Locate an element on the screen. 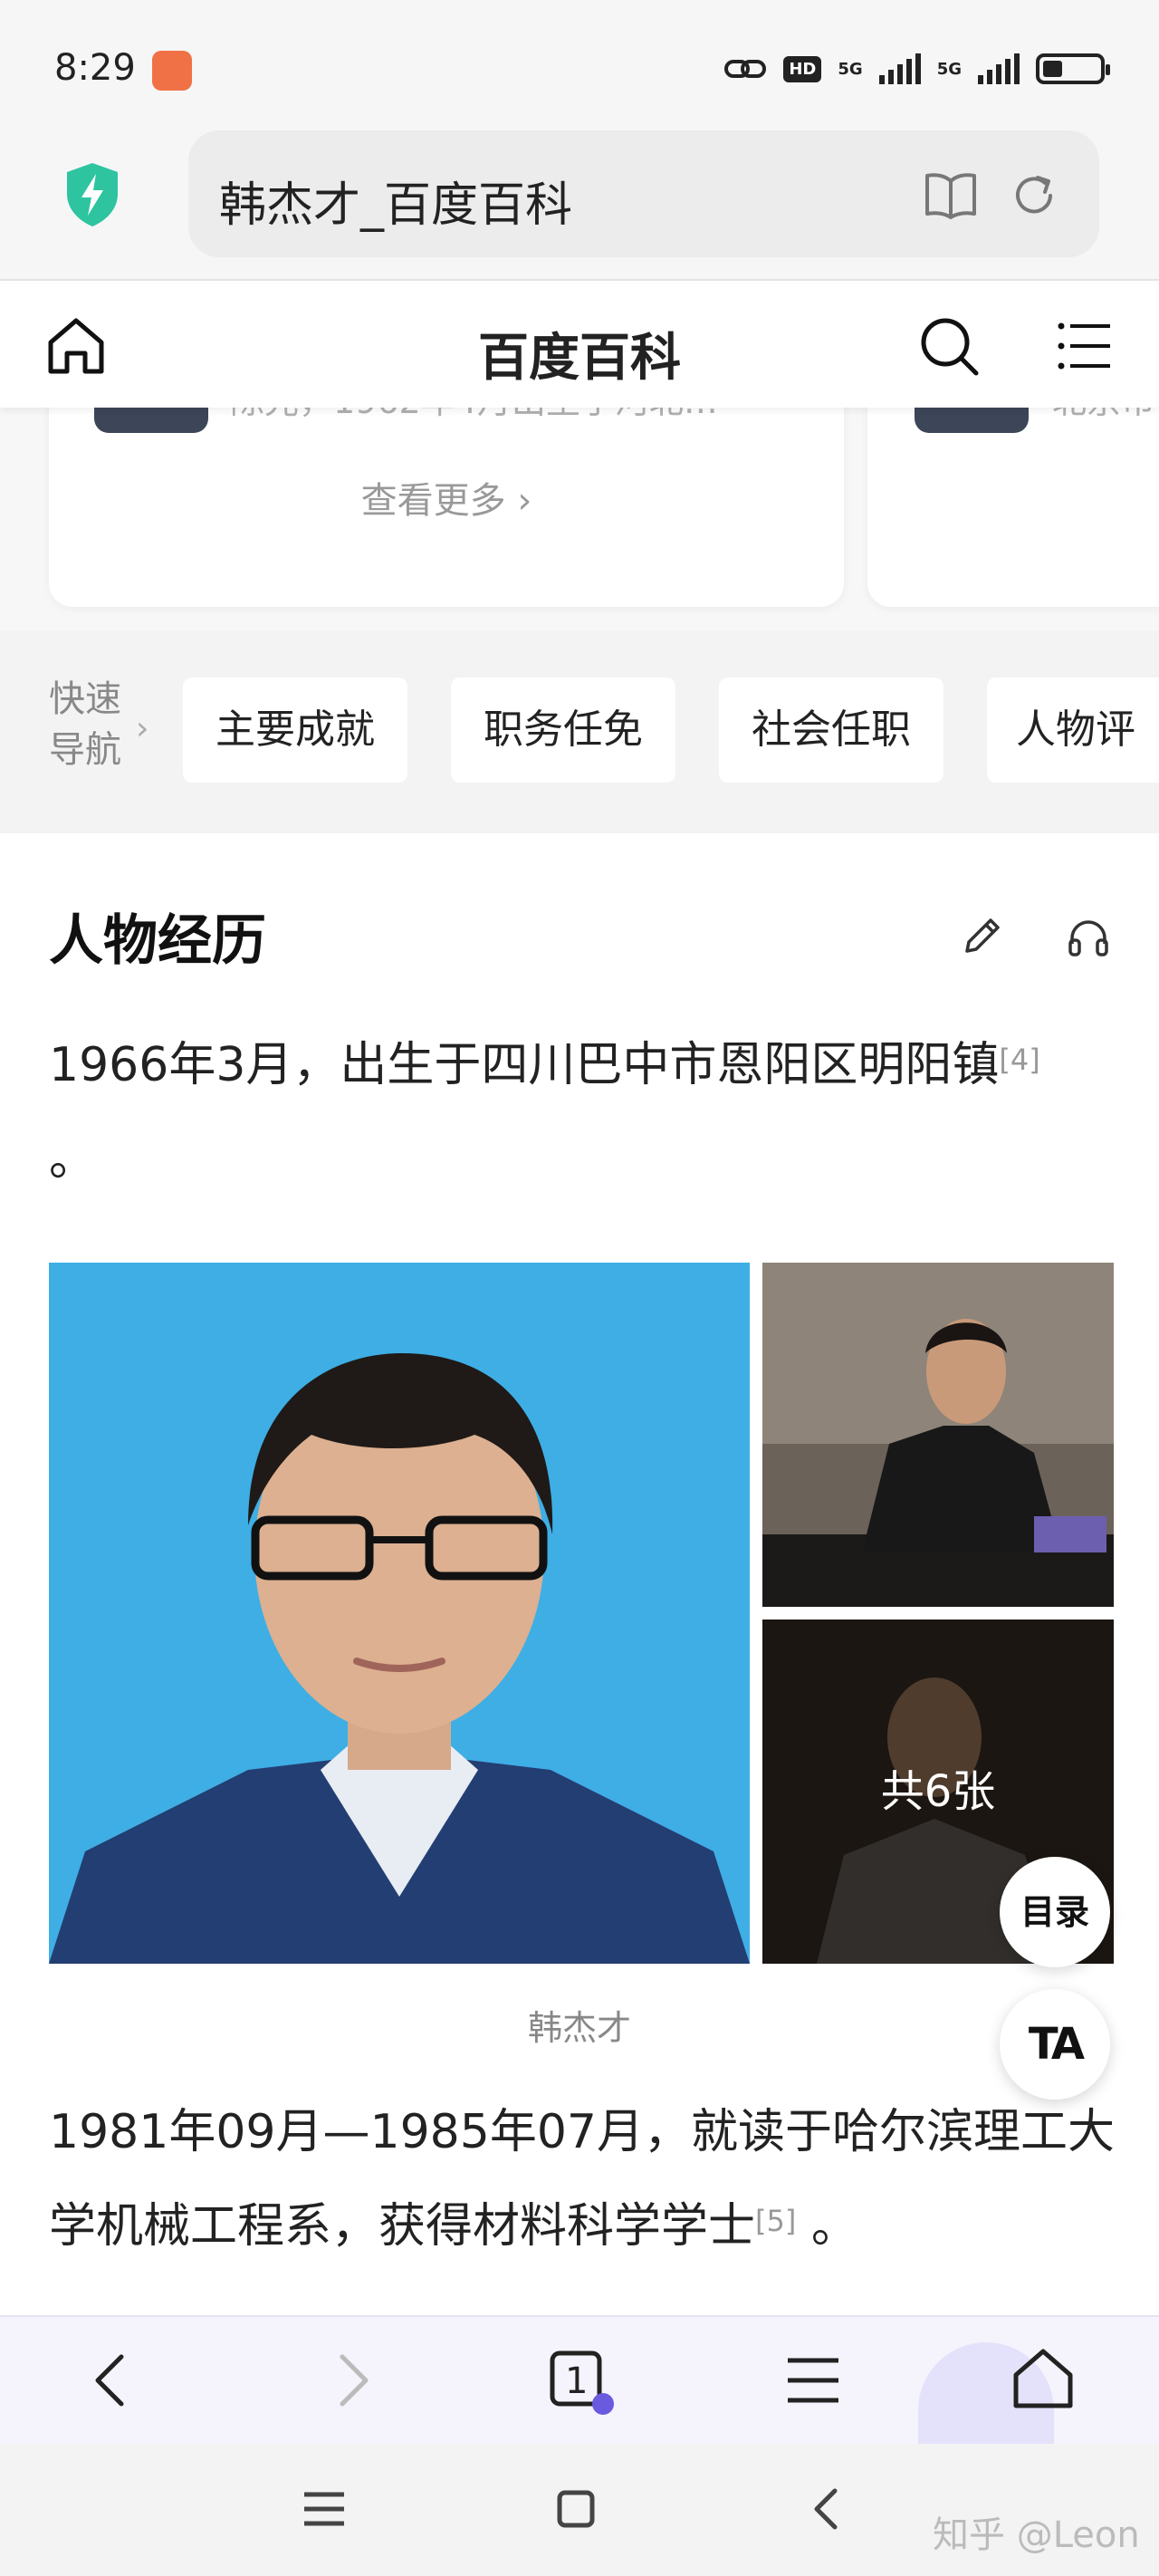  home-icon is located at coordinates (1043, 2378).